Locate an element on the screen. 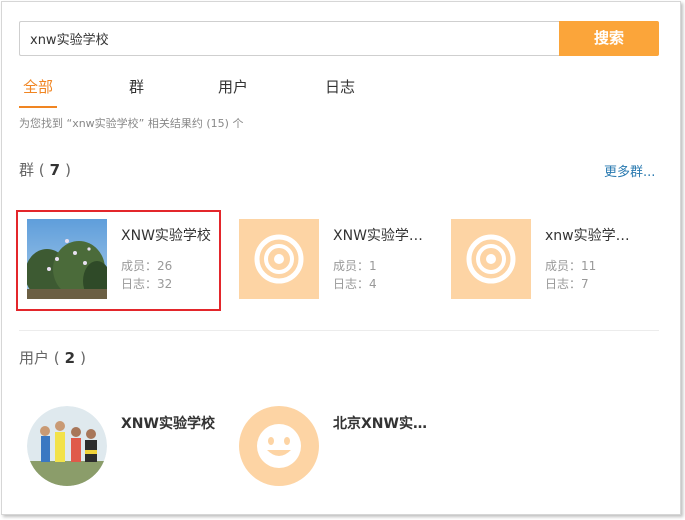 This screenshot has height=520, width=685. search-button: 搜索 is located at coordinates (609, 38).